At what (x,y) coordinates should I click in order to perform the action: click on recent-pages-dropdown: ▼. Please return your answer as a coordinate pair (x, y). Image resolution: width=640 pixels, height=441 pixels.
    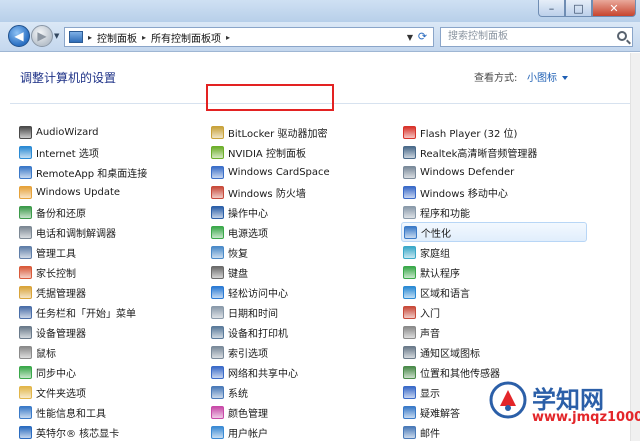
    Looking at the image, I should click on (56, 36).